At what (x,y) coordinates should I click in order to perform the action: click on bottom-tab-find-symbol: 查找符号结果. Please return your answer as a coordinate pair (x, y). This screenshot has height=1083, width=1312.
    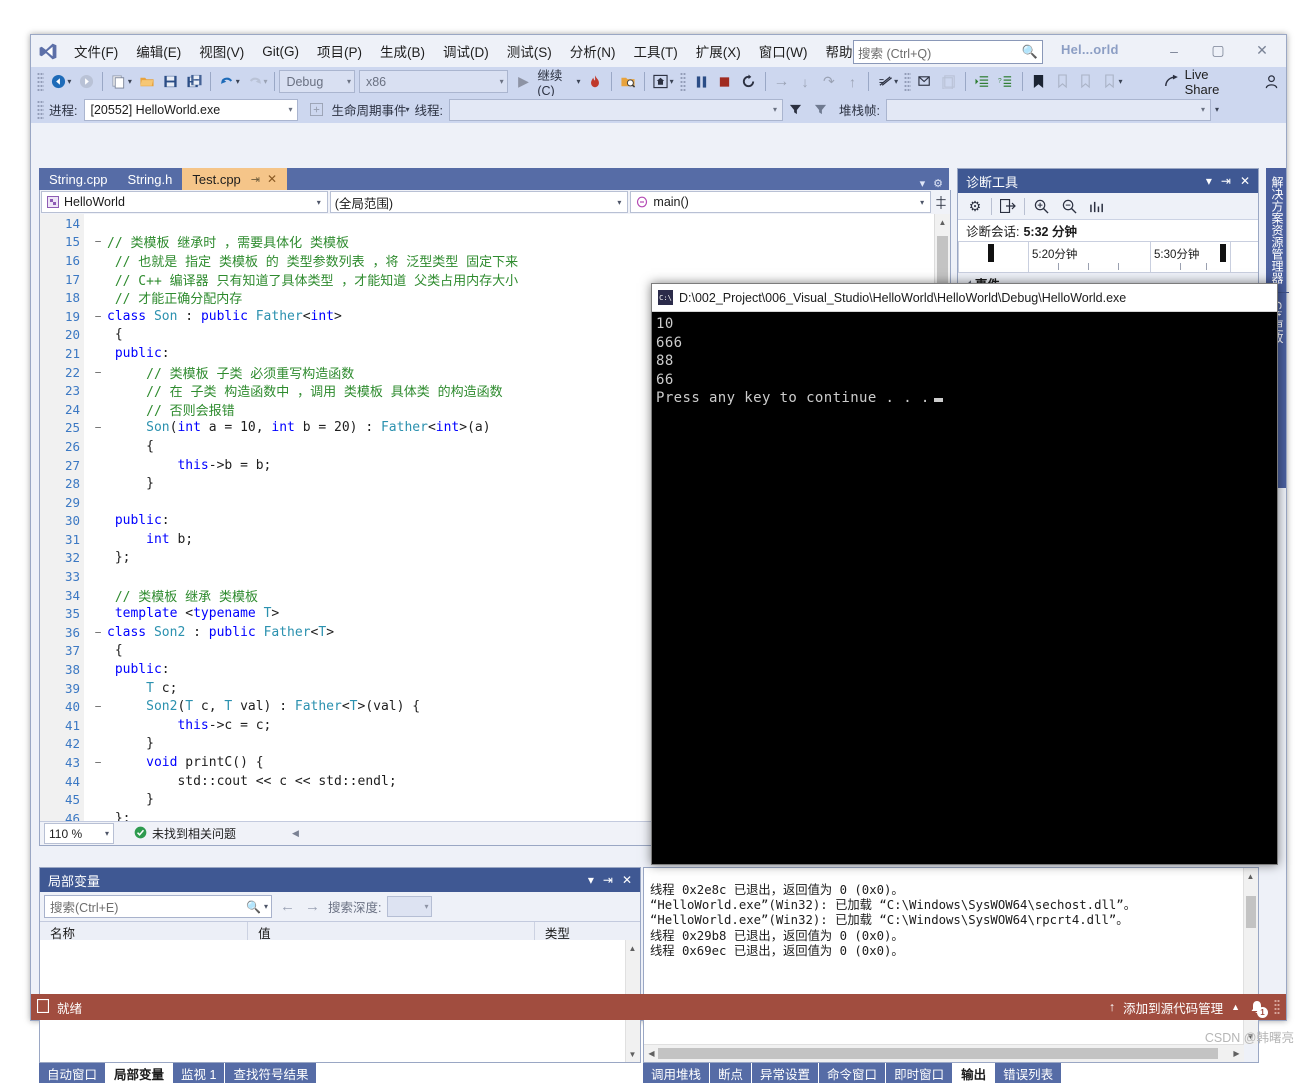
    Looking at the image, I should click on (271, 1073).